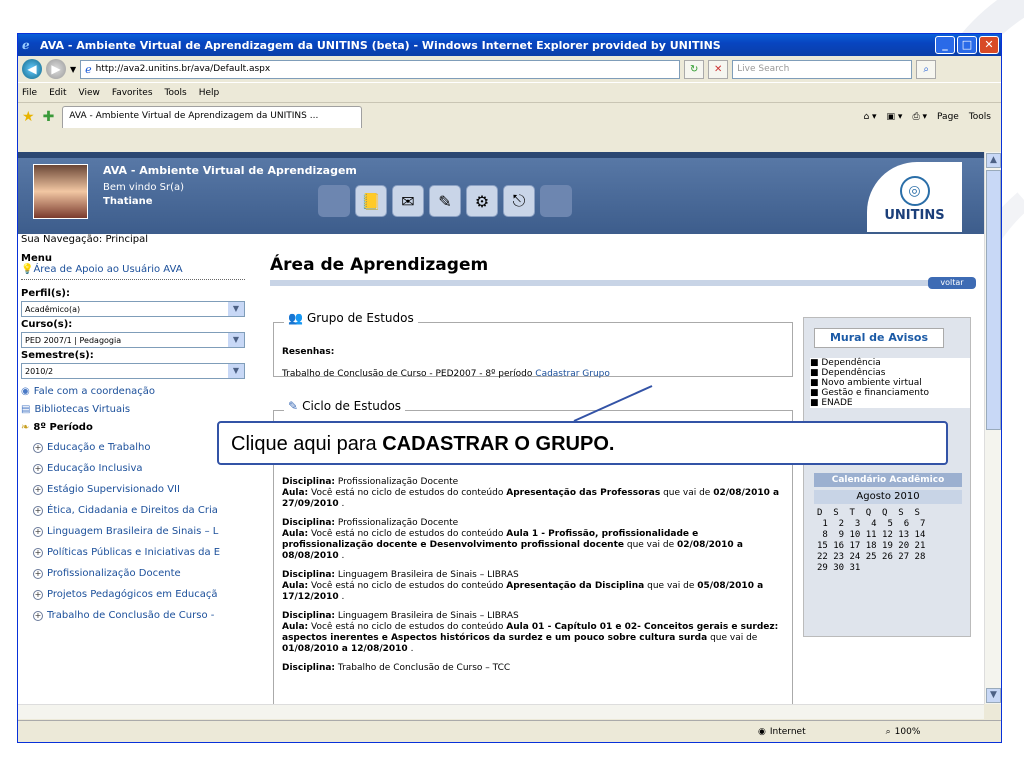 The width and height of the screenshot is (1024, 768). What do you see at coordinates (613, 403) in the screenshot?
I see `callout-pointer` at bounding box center [613, 403].